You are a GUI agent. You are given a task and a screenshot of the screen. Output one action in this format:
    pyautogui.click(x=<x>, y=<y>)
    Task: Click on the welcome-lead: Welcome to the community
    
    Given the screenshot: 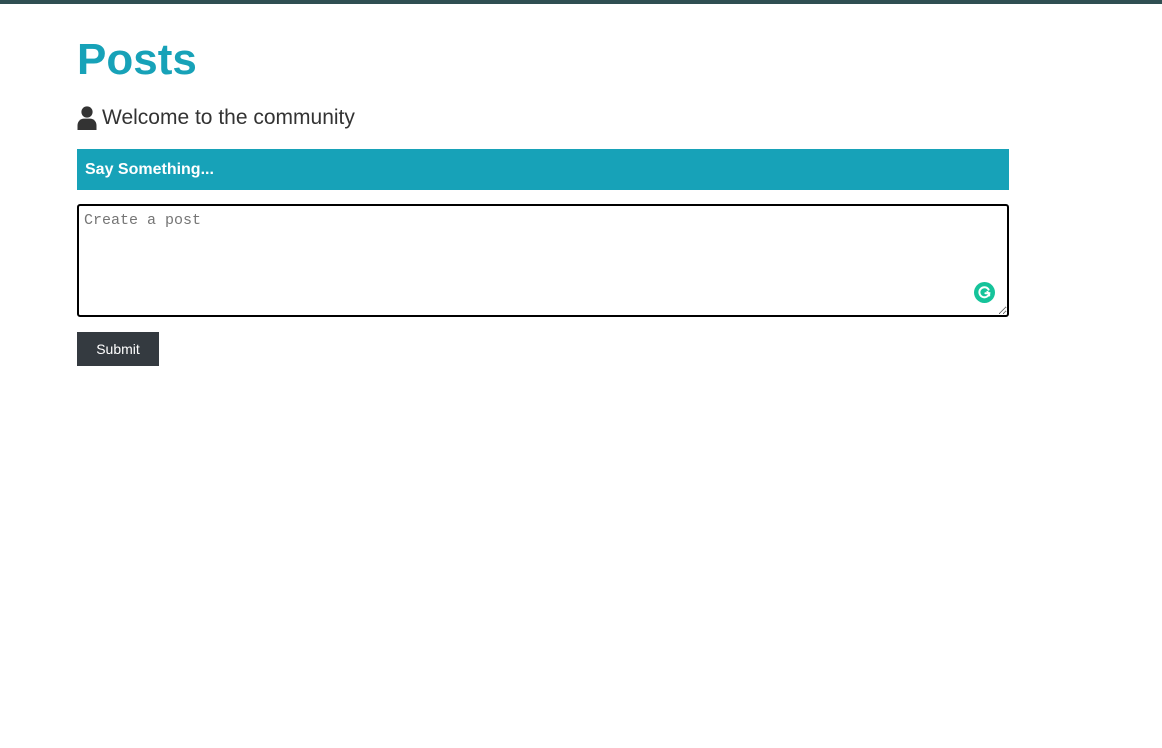 What is the action you would take?
    pyautogui.click(x=216, y=118)
    